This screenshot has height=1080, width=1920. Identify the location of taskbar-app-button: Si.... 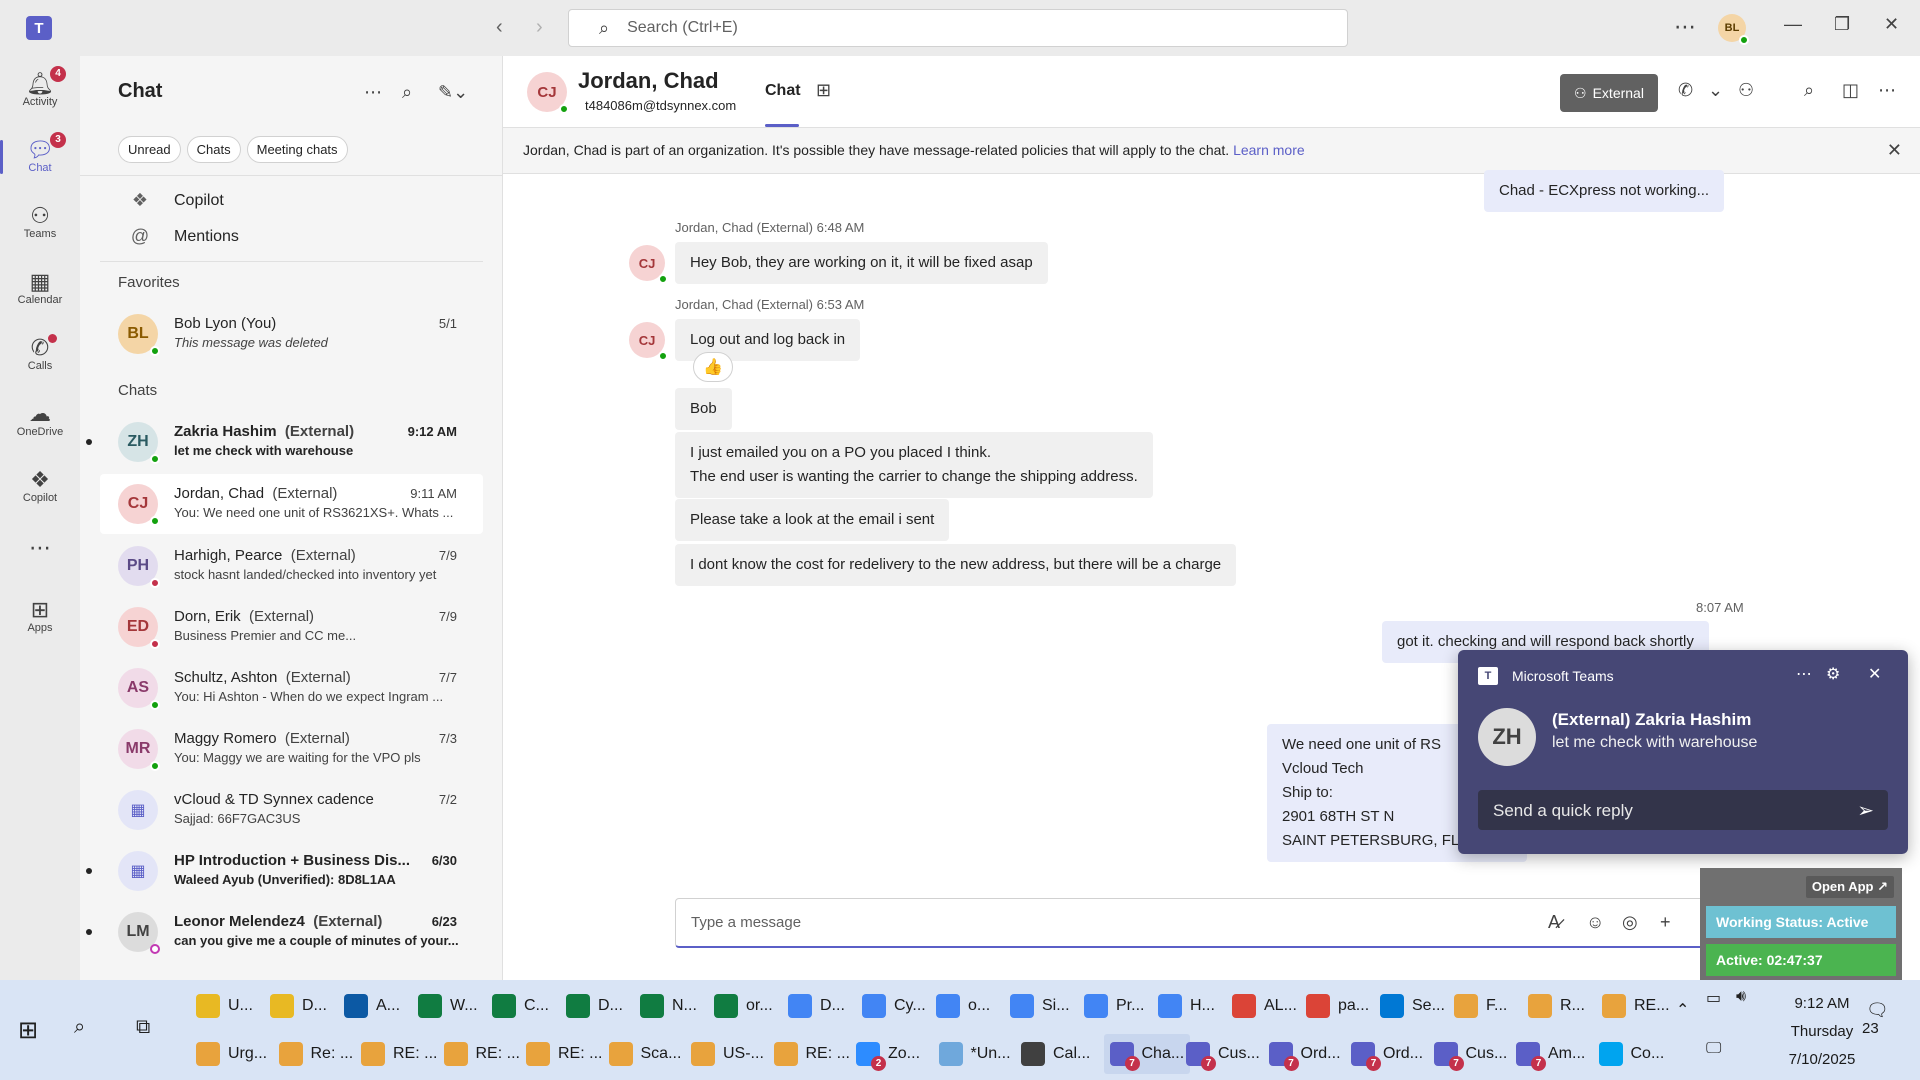
(1040, 1006).